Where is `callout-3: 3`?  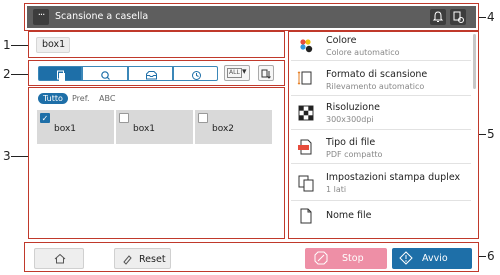
callout-3: 3 is located at coordinates (7, 156).